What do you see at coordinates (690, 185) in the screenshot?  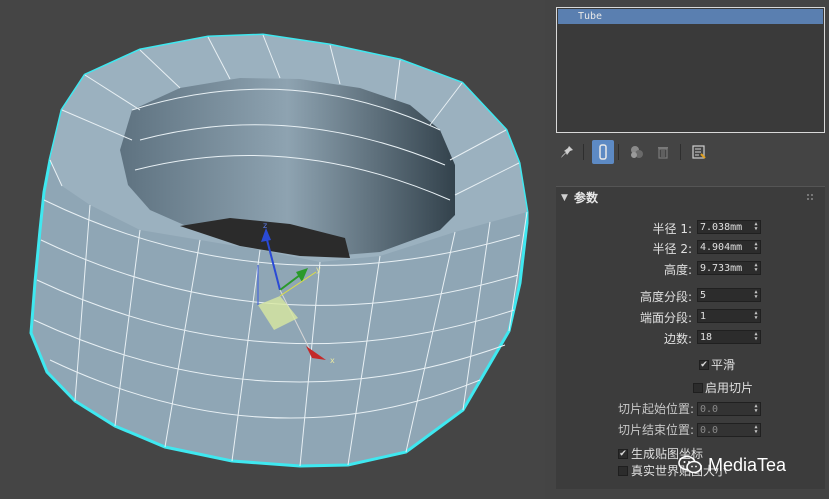 I see `panel-resize-handle` at bounding box center [690, 185].